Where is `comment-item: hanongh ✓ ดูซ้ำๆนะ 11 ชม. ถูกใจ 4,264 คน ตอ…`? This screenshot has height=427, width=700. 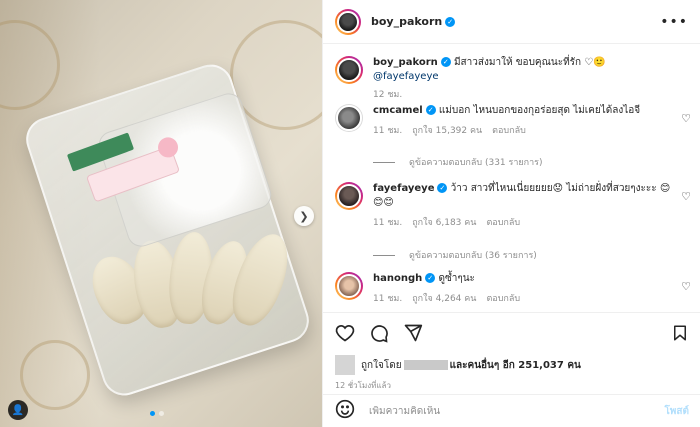
comment-item: hanongh ✓ ดูซ้ำๆนะ 11 ชม. ถูกใจ 4,264 คน ตอ… is located at coordinates (513, 289).